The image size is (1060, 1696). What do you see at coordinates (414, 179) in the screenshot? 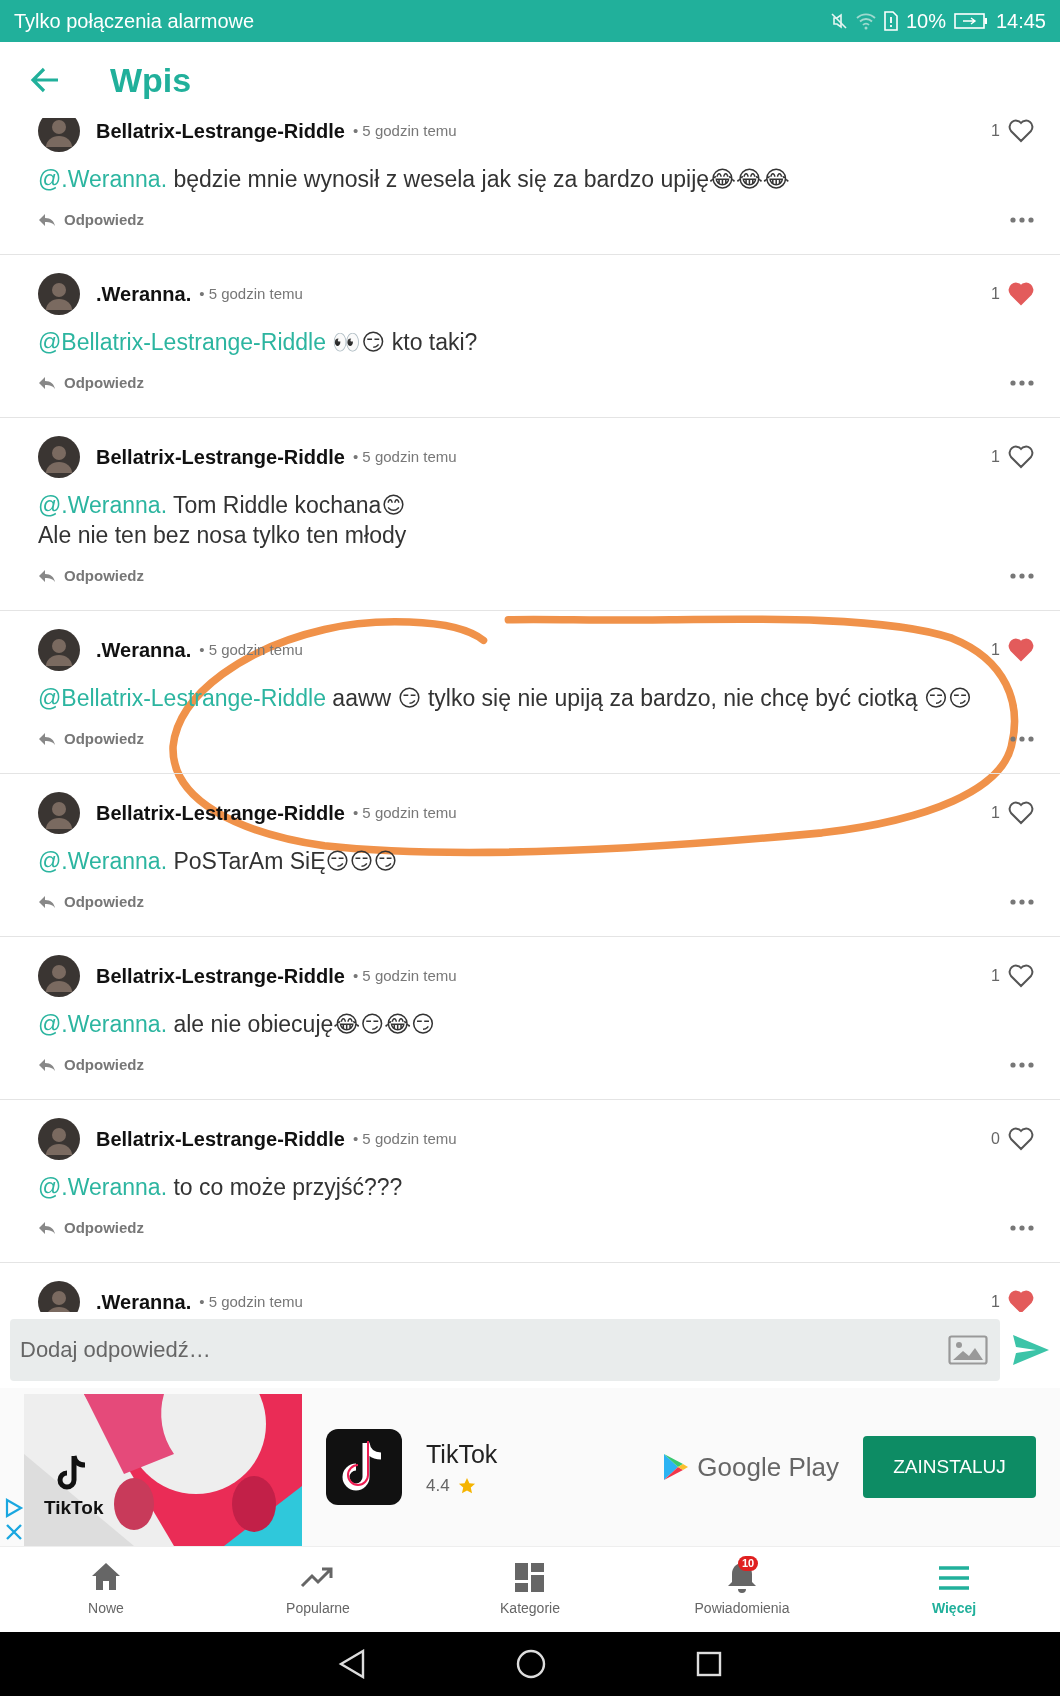
I see `comment-text: @.Weranna. będzie mnie wynosił z wesela jak się za bardzo upiję😂😂😂` at bounding box center [414, 179].